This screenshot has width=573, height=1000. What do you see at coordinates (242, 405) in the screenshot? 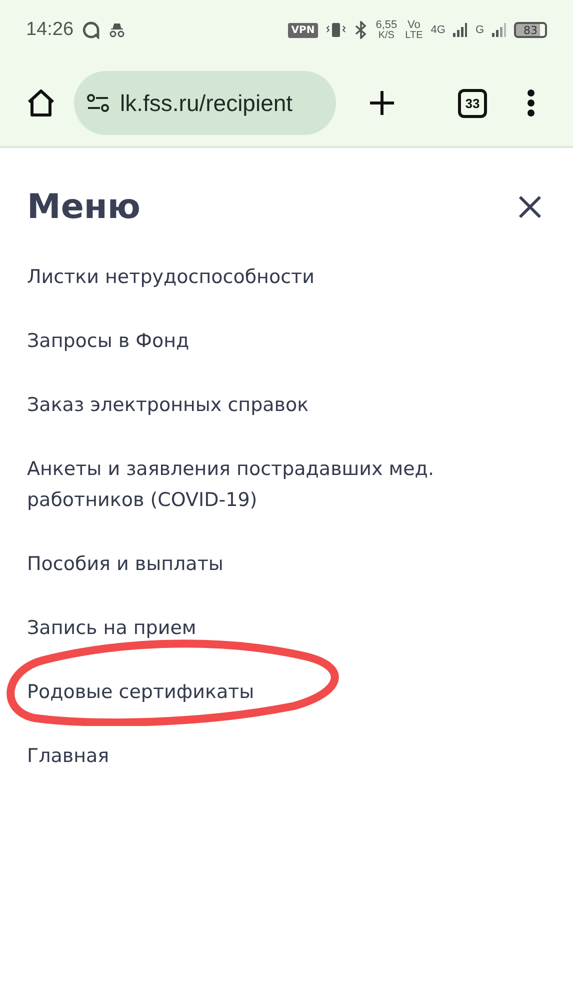
I see `menu-link: Заказ электронных справок` at bounding box center [242, 405].